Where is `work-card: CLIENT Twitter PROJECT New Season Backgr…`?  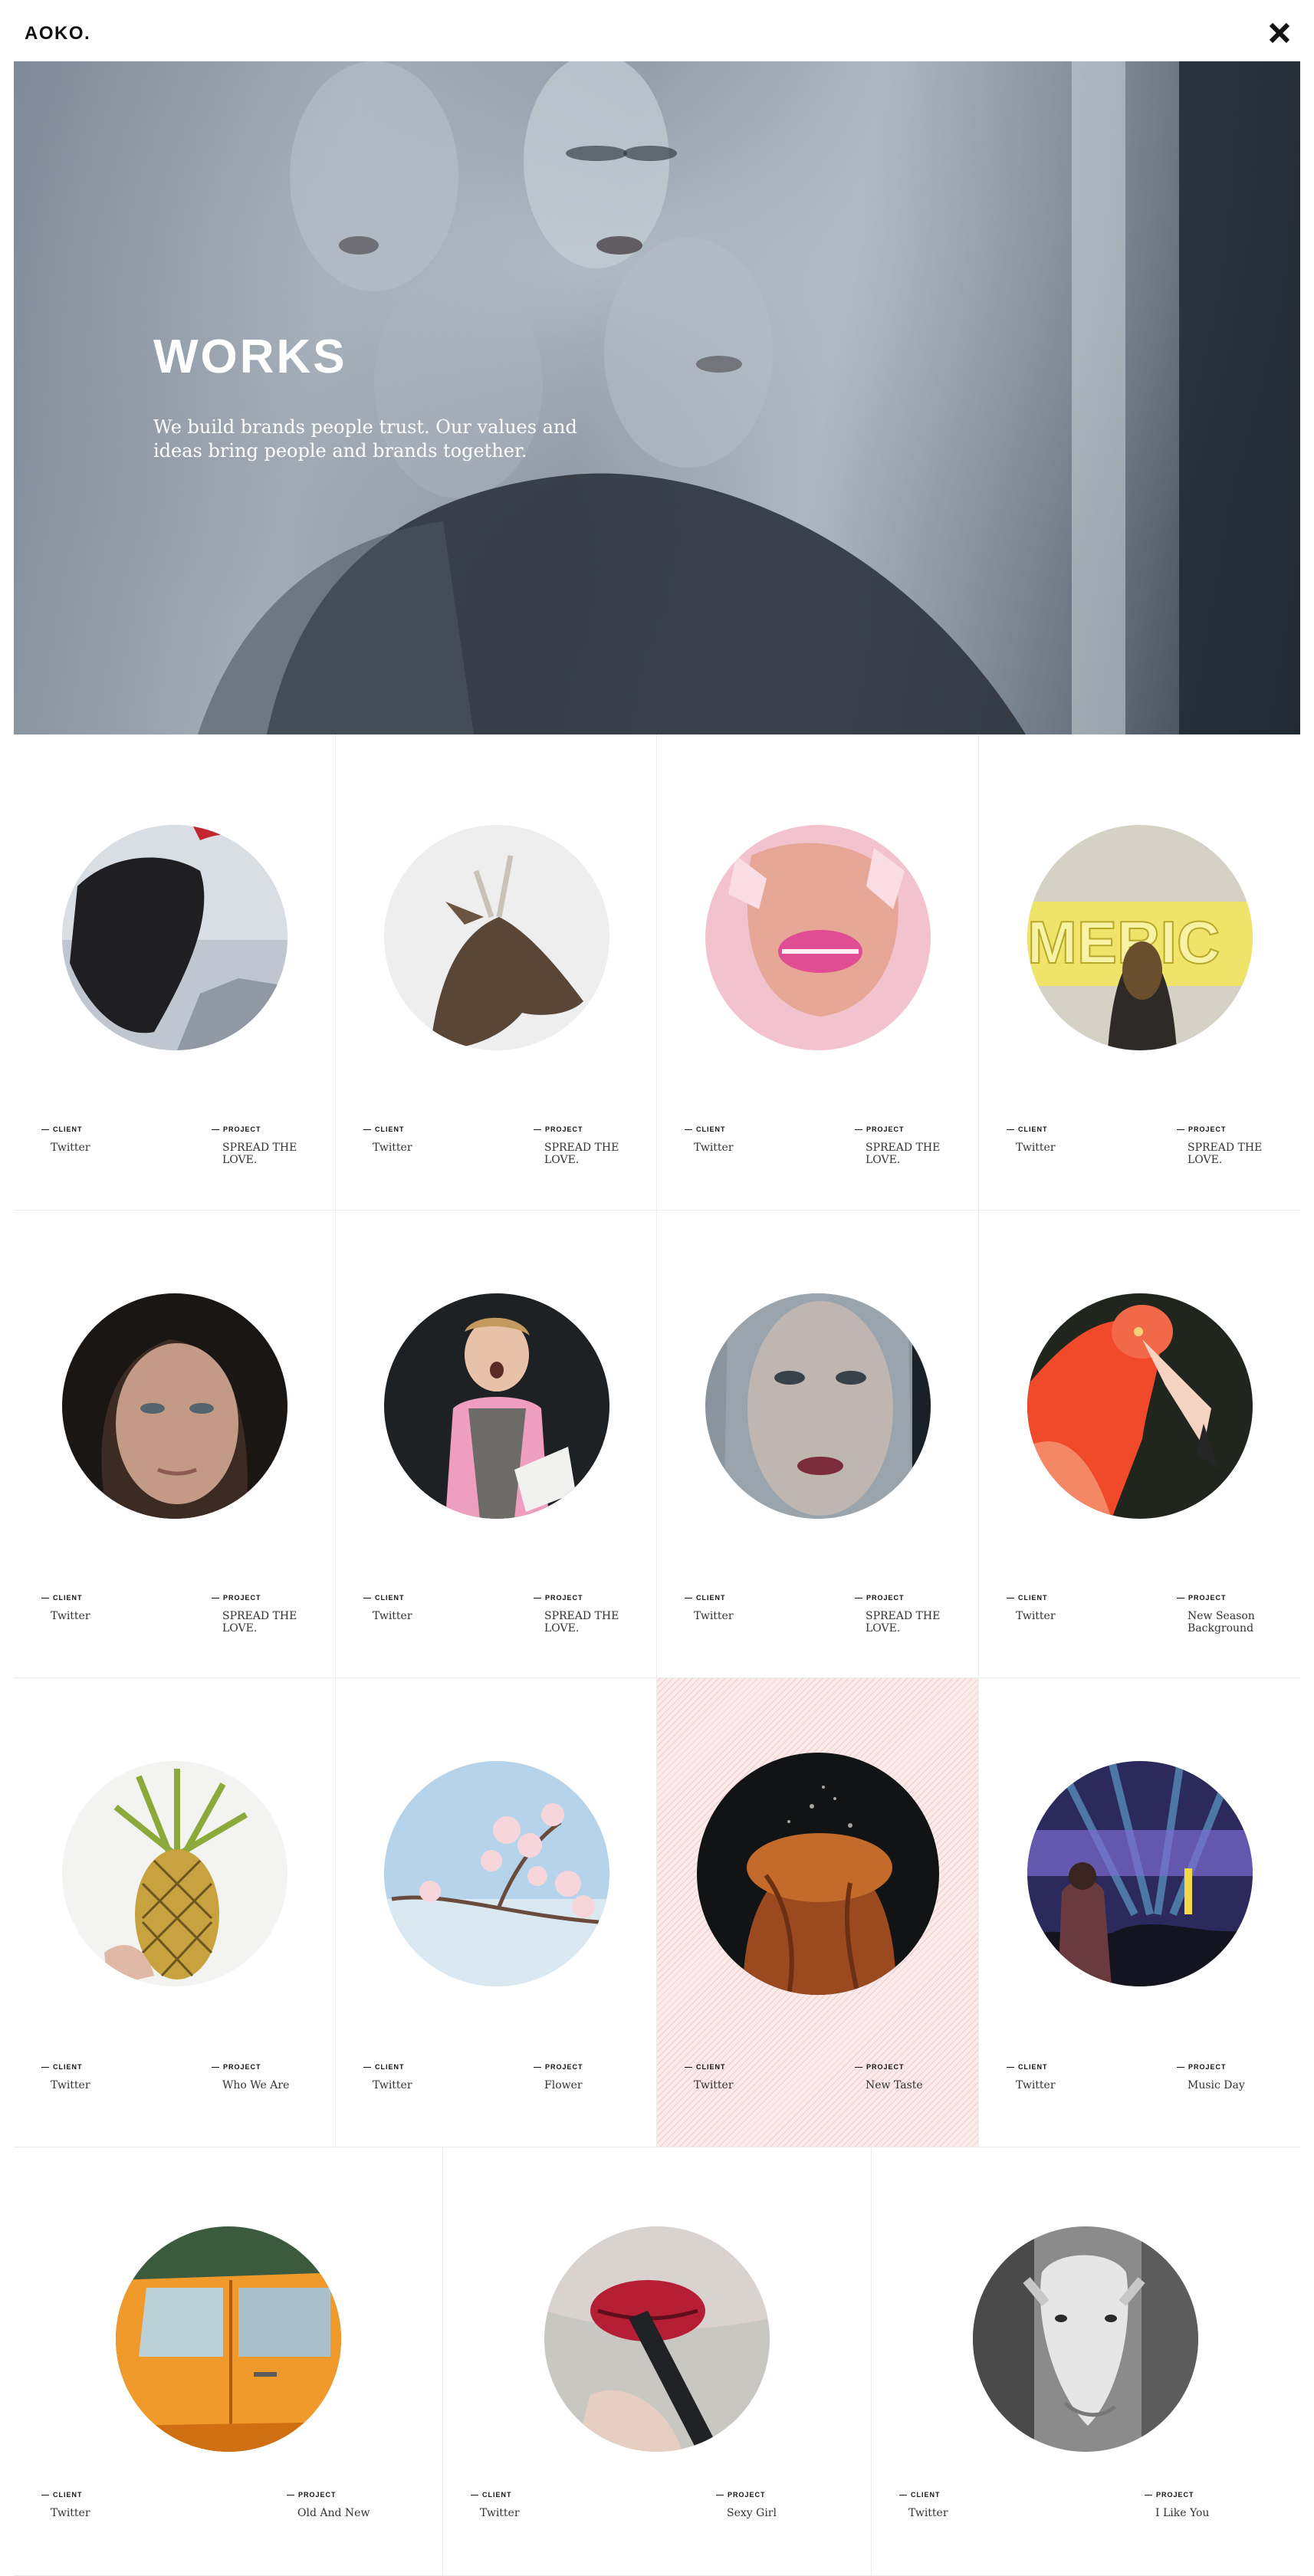
work-card: CLIENT Twitter PROJECT New Season Backgr… is located at coordinates (1139, 1445).